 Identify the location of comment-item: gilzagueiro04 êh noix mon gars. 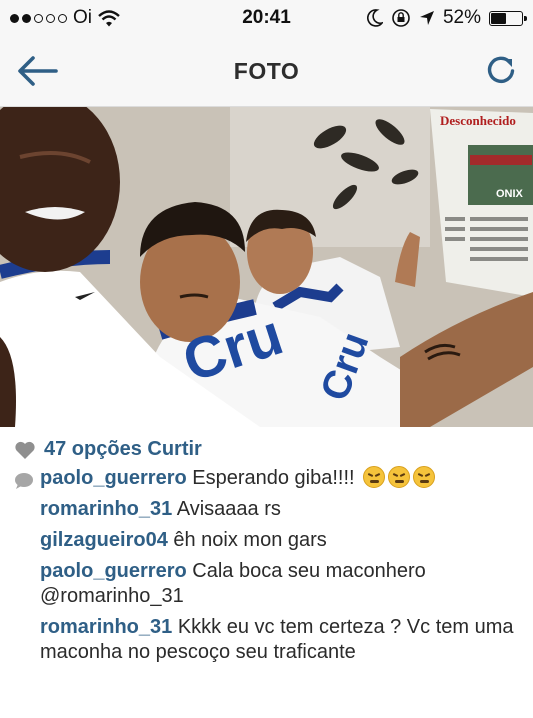
(269, 540).